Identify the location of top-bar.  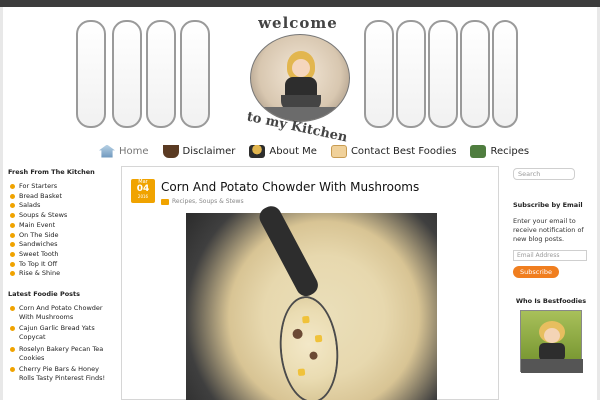
(300, 3).